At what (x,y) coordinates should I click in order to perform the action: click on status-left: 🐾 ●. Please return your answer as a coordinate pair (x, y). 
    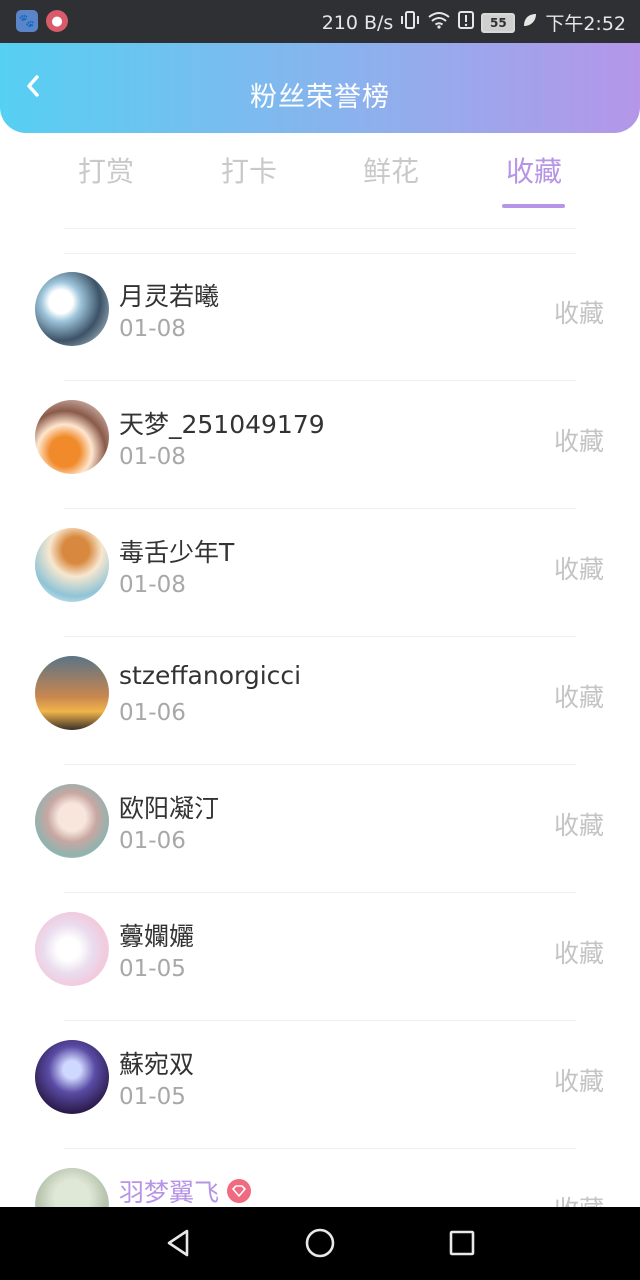
    Looking at the image, I should click on (42, 21).